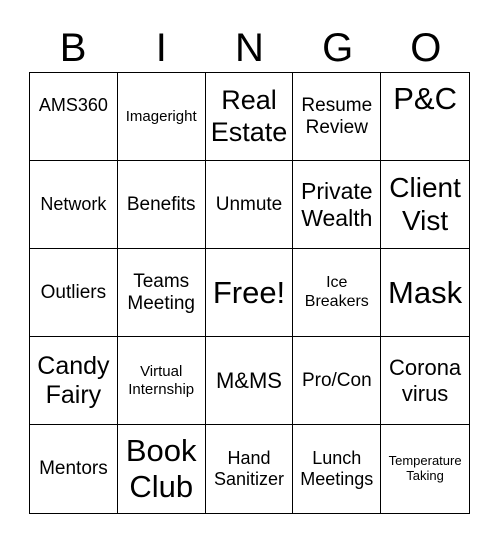  I want to click on free-space: Free!, so click(249, 293).